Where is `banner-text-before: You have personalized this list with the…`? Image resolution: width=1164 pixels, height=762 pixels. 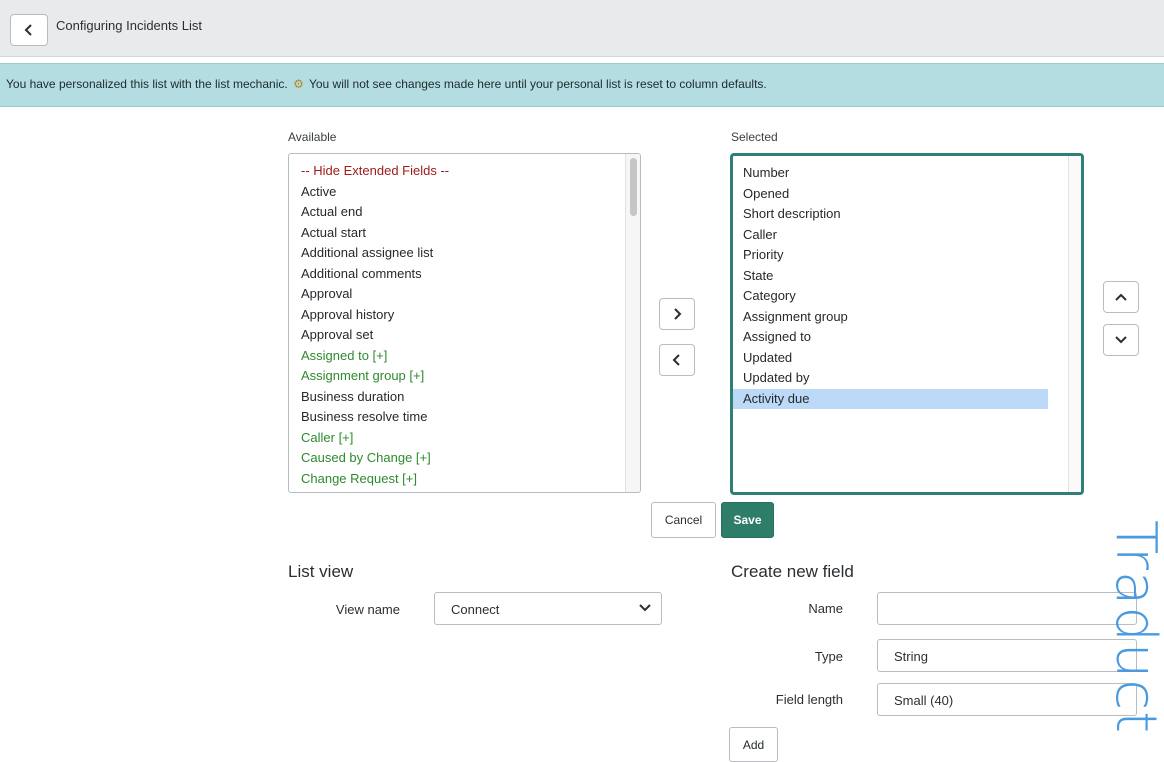
banner-text-before: You have personalized this list with the… is located at coordinates (147, 84).